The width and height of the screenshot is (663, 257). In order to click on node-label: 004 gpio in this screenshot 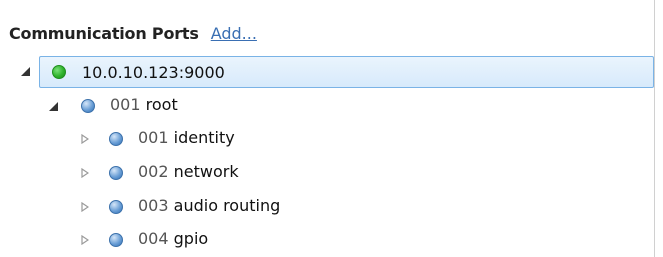, I will do `click(173, 238)`.